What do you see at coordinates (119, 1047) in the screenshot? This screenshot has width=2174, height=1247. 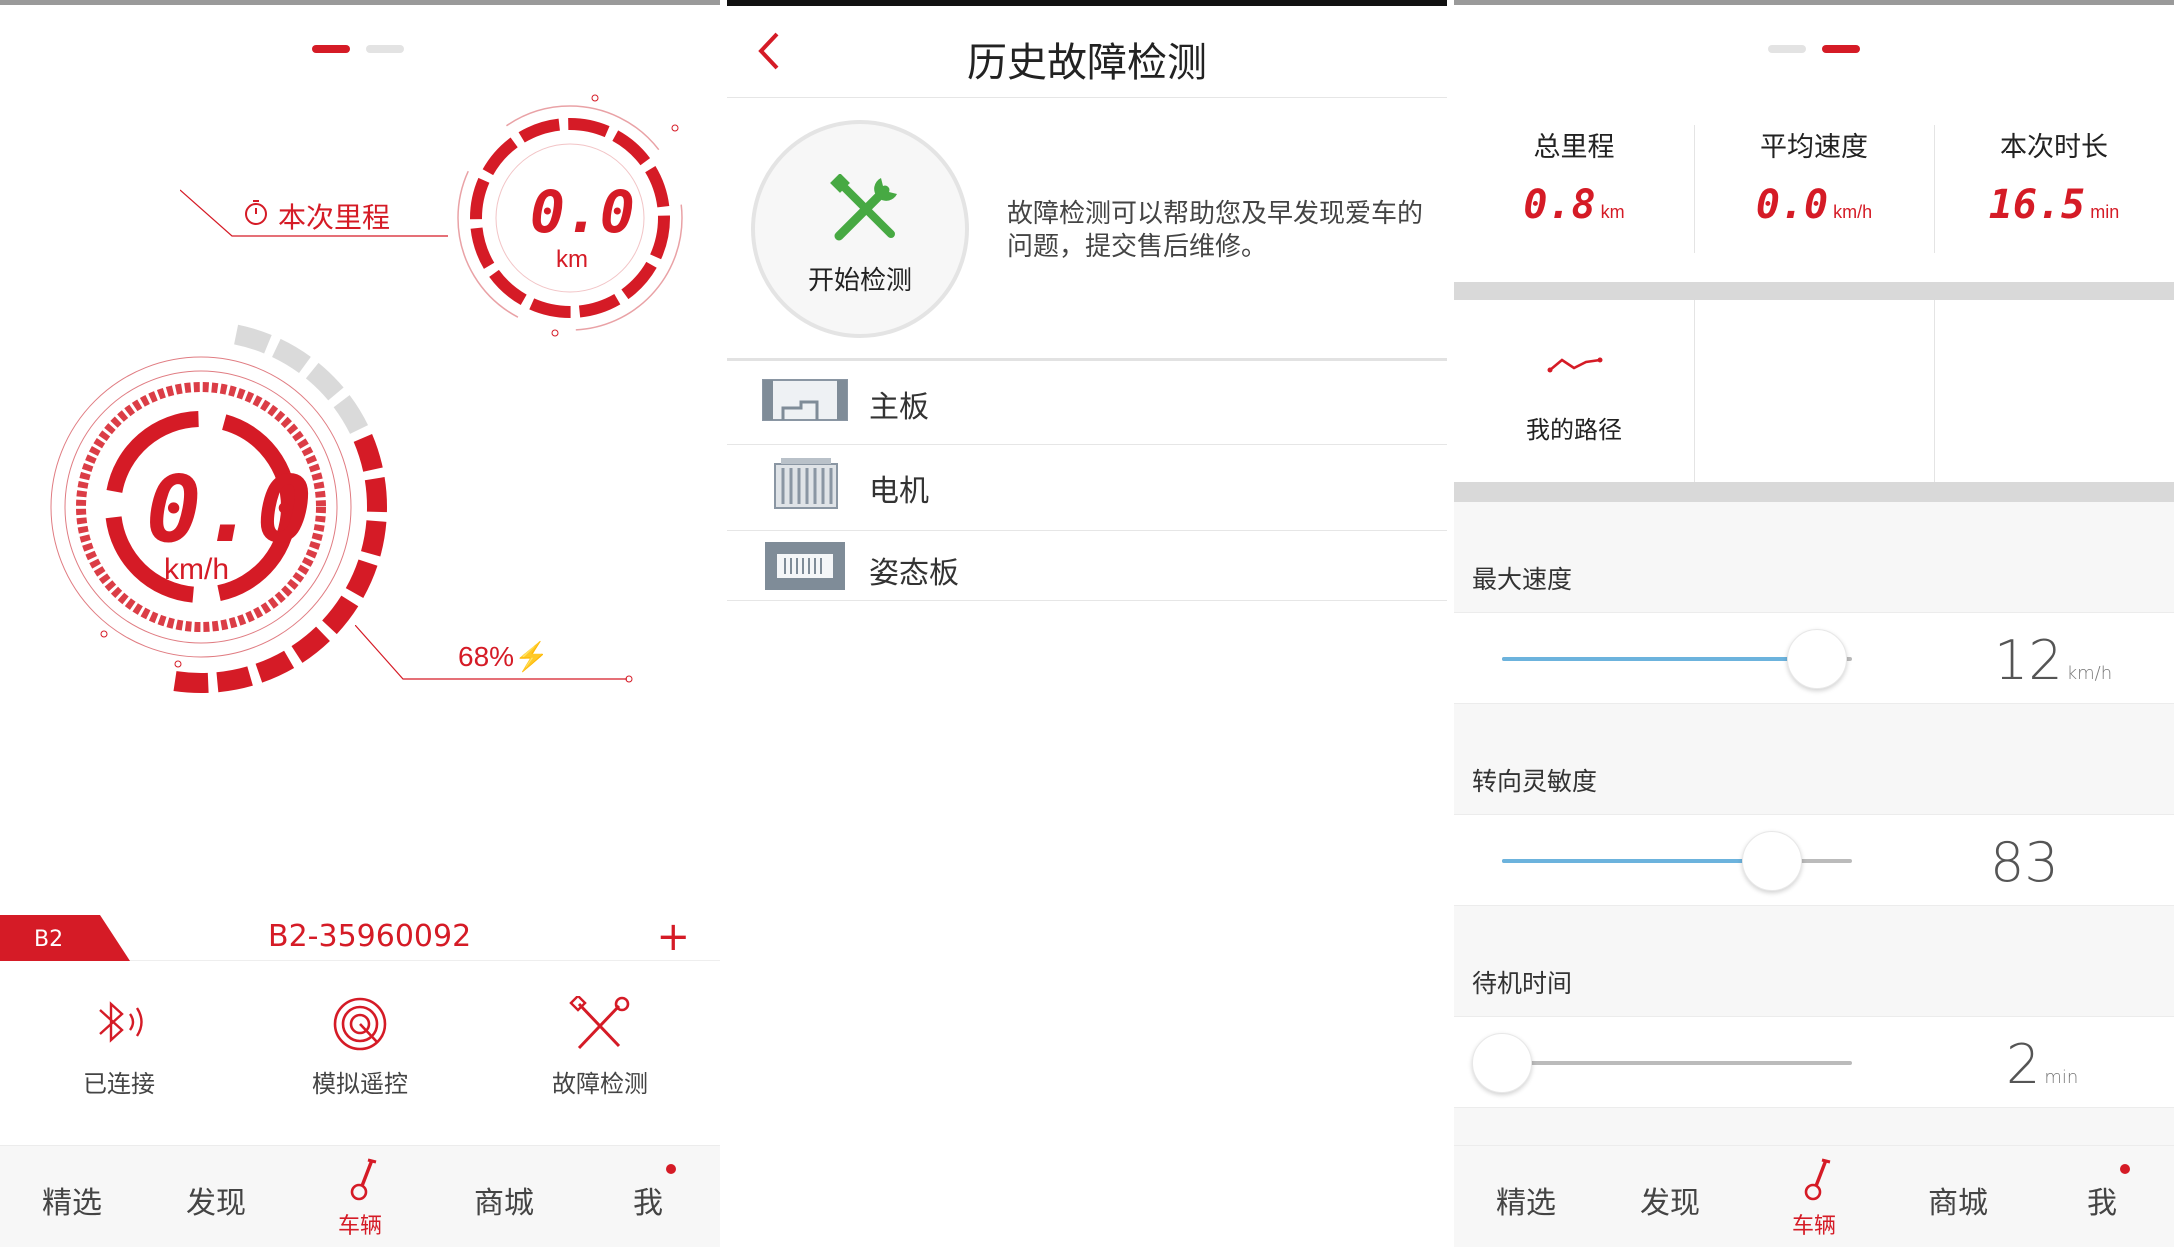 I see `bluetooth-button: 已连接` at bounding box center [119, 1047].